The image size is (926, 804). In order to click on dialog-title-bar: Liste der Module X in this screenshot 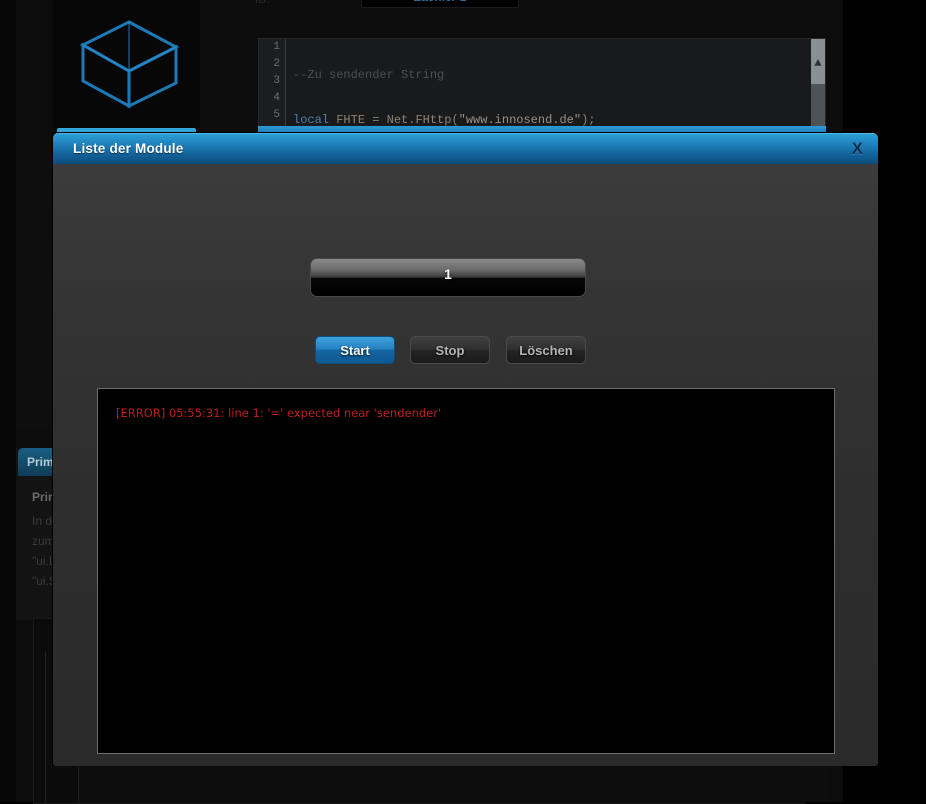, I will do `click(465, 148)`.